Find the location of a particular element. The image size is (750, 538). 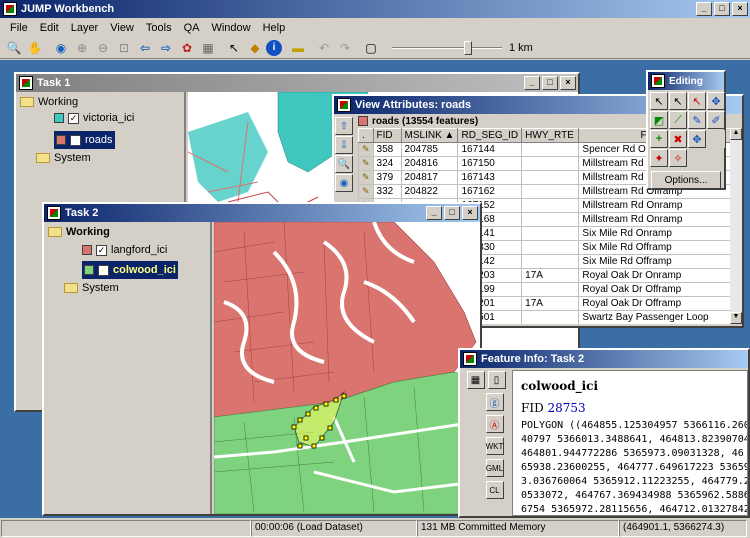

task1-layer-roads: ✓ roads is located at coordinates (100, 140).